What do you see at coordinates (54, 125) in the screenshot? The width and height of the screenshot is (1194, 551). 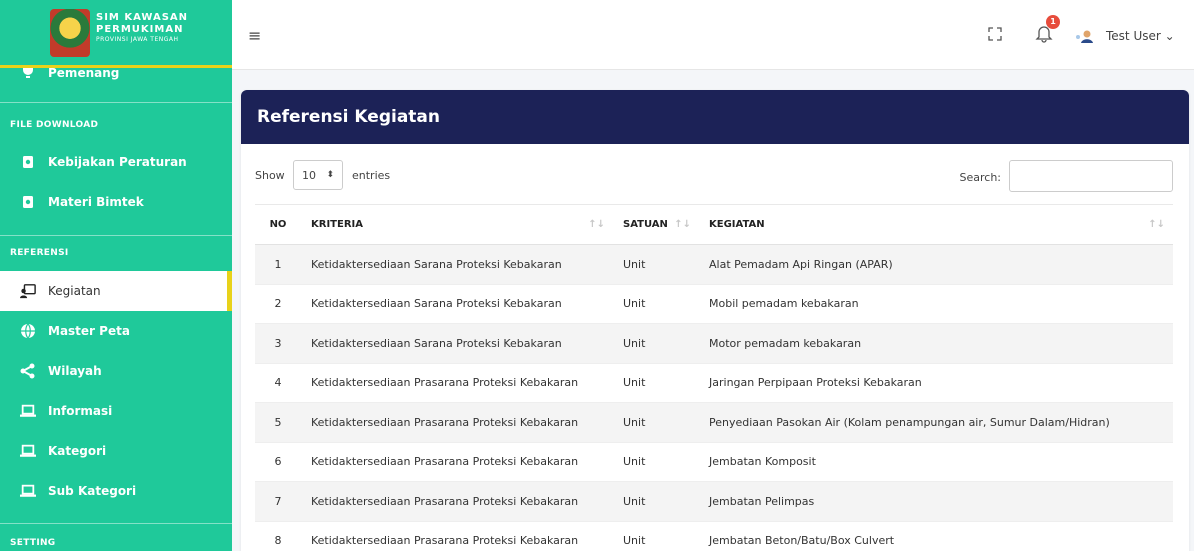 I see `section-file-download: FILE DOWNLOAD` at bounding box center [54, 125].